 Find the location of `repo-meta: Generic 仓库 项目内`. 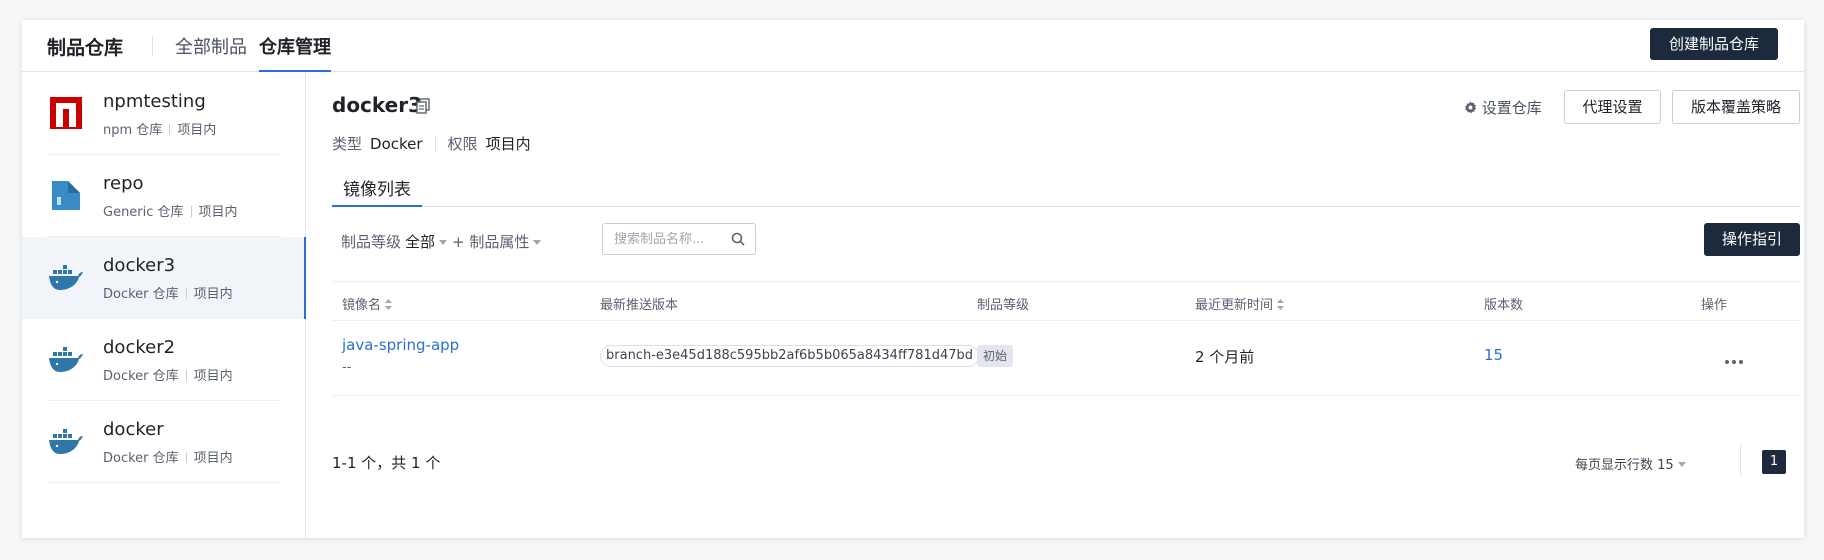

repo-meta: Generic 仓库 项目内 is located at coordinates (170, 212).